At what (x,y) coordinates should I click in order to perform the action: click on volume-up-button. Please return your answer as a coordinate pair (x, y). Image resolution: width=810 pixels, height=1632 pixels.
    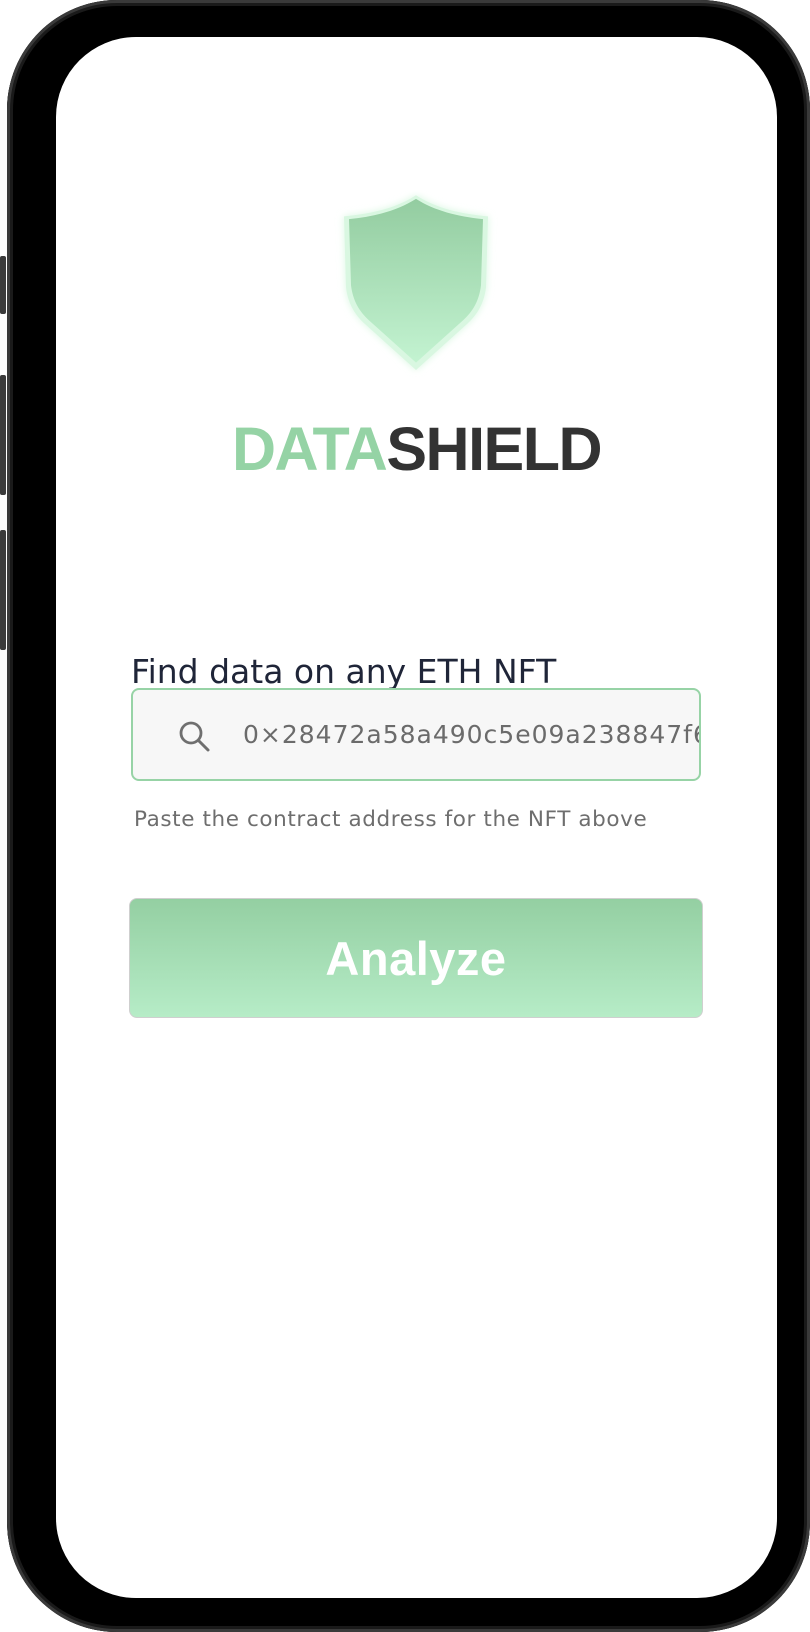
    Looking at the image, I should click on (3, 435).